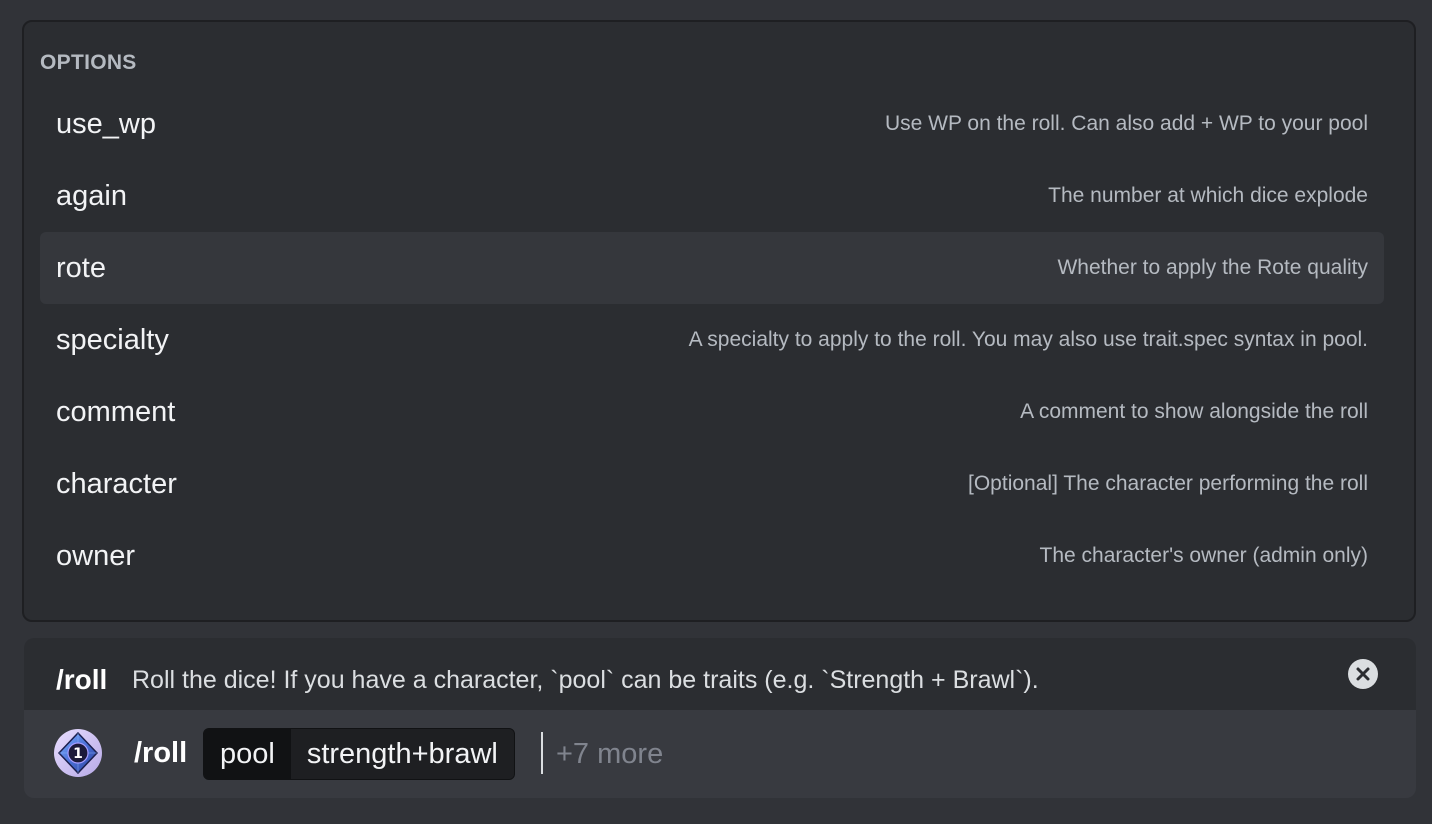 The width and height of the screenshot is (1432, 824). I want to click on close-icon, so click(1363, 674).